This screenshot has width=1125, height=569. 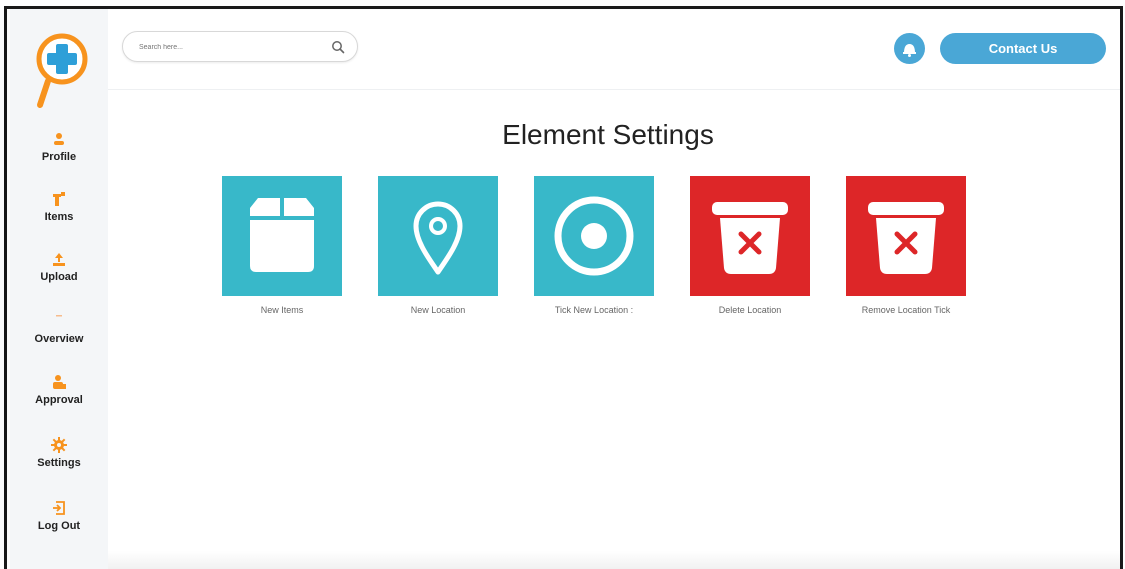 I want to click on tile-delete-location: Delete Location, so click(x=750, y=245).